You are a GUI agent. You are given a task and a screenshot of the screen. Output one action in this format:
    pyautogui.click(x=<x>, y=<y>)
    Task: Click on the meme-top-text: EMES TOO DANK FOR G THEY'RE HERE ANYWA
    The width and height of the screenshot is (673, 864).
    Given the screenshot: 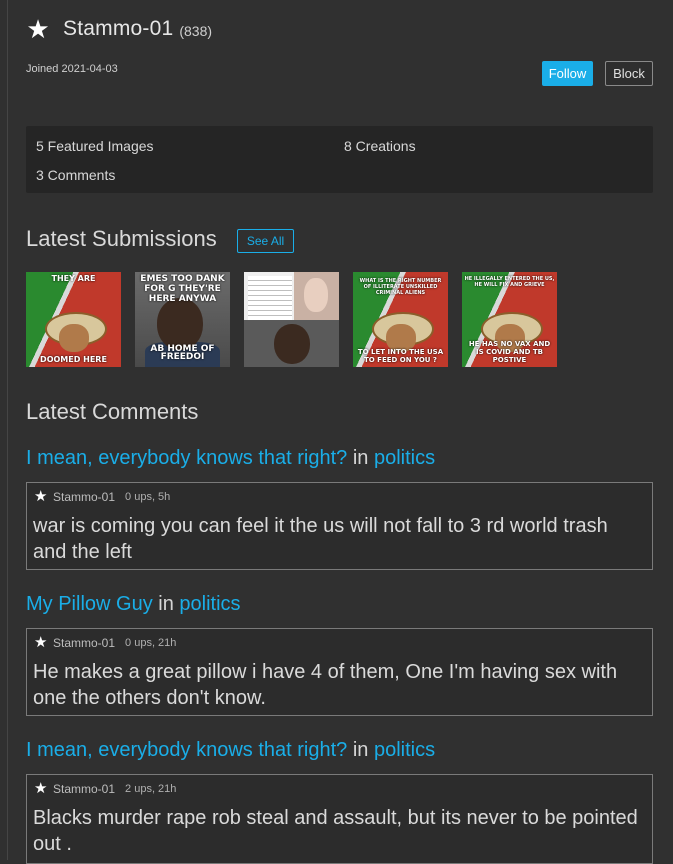 What is the action you would take?
    pyautogui.click(x=182, y=289)
    